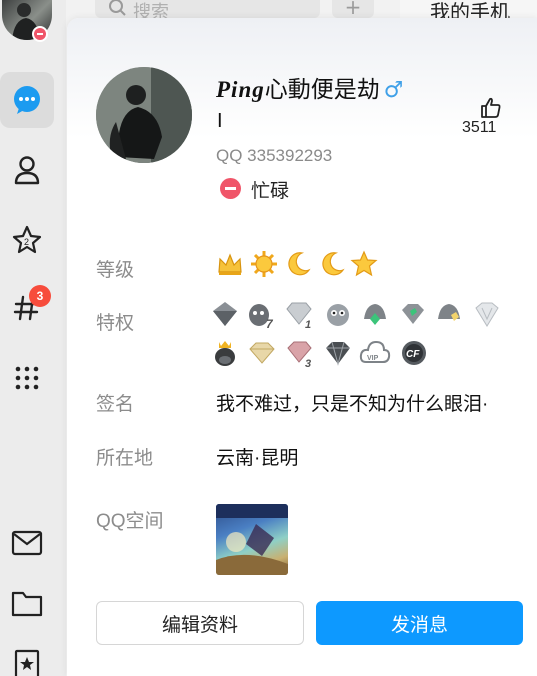 The width and height of the screenshot is (537, 676). I want to click on location-value: 云南·昆明, so click(257, 458).